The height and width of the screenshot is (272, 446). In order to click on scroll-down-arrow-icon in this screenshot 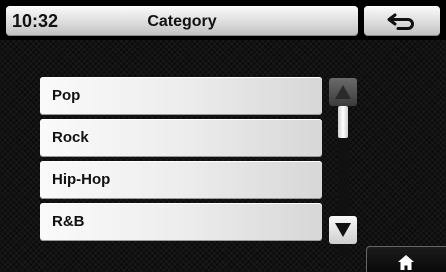, I will do `click(343, 230)`.